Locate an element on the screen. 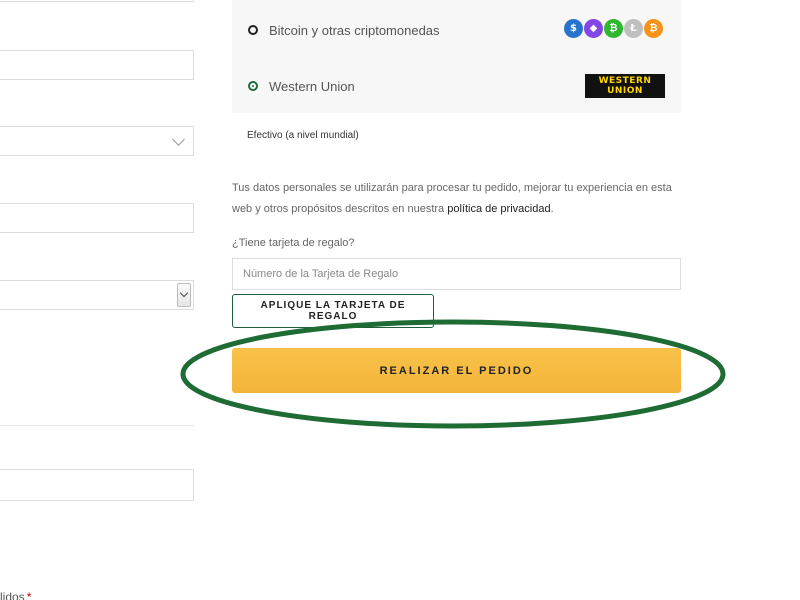 The image size is (800, 600). payment-label-crypto: Bitcoin y otras criptomonedas is located at coordinates (354, 30).